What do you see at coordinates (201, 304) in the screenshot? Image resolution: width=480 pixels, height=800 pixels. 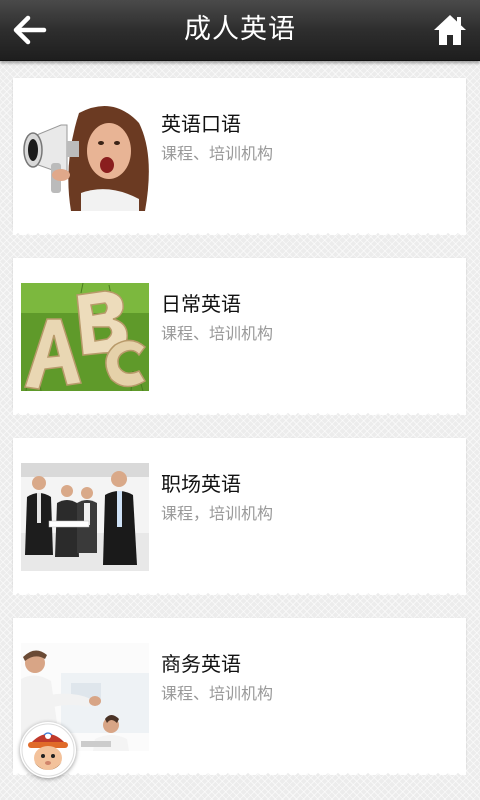 I see `course-name: 日常英语` at bounding box center [201, 304].